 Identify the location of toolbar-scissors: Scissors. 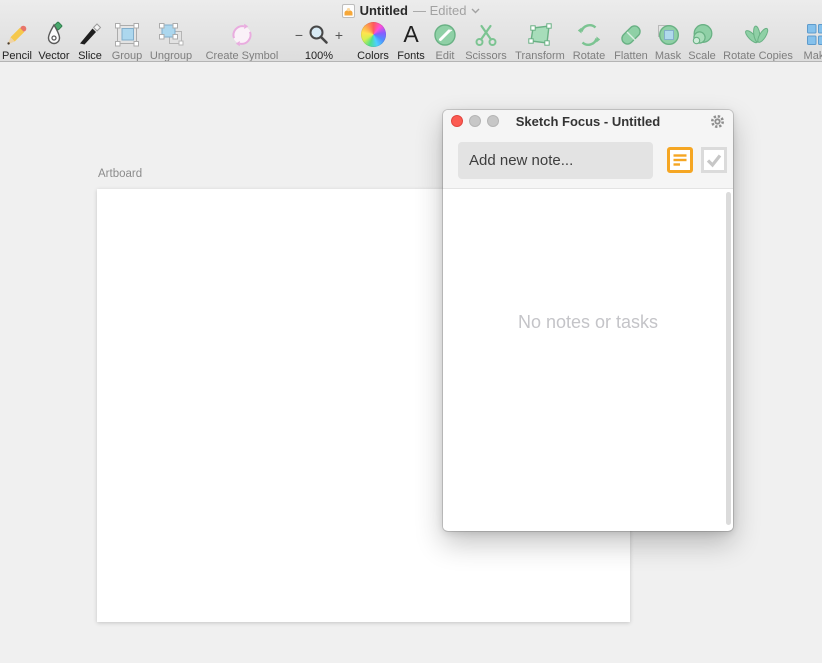
(486, 41).